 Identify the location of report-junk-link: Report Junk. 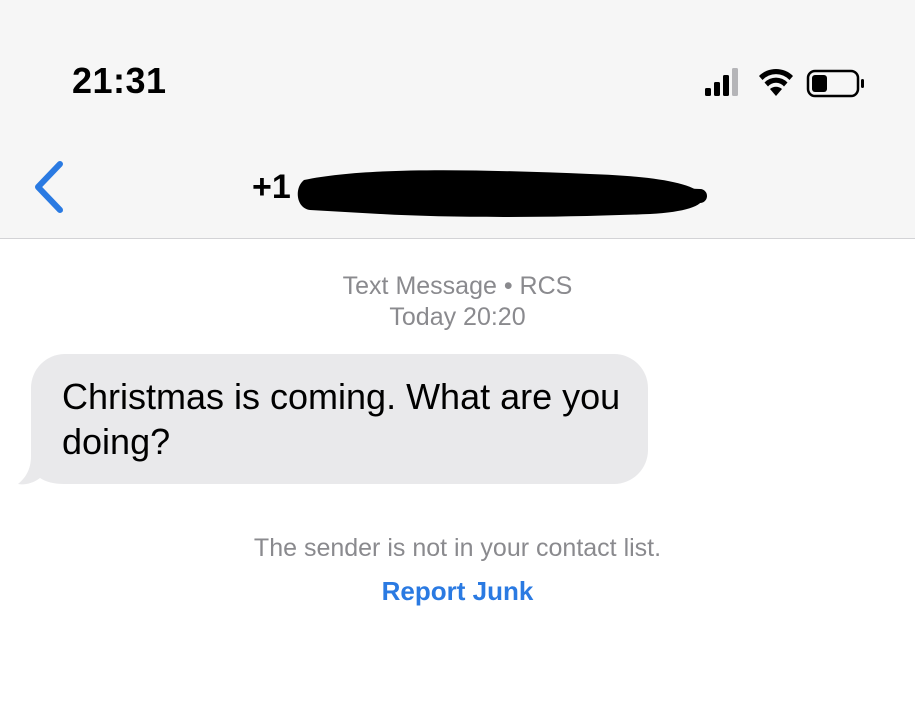
(457, 591).